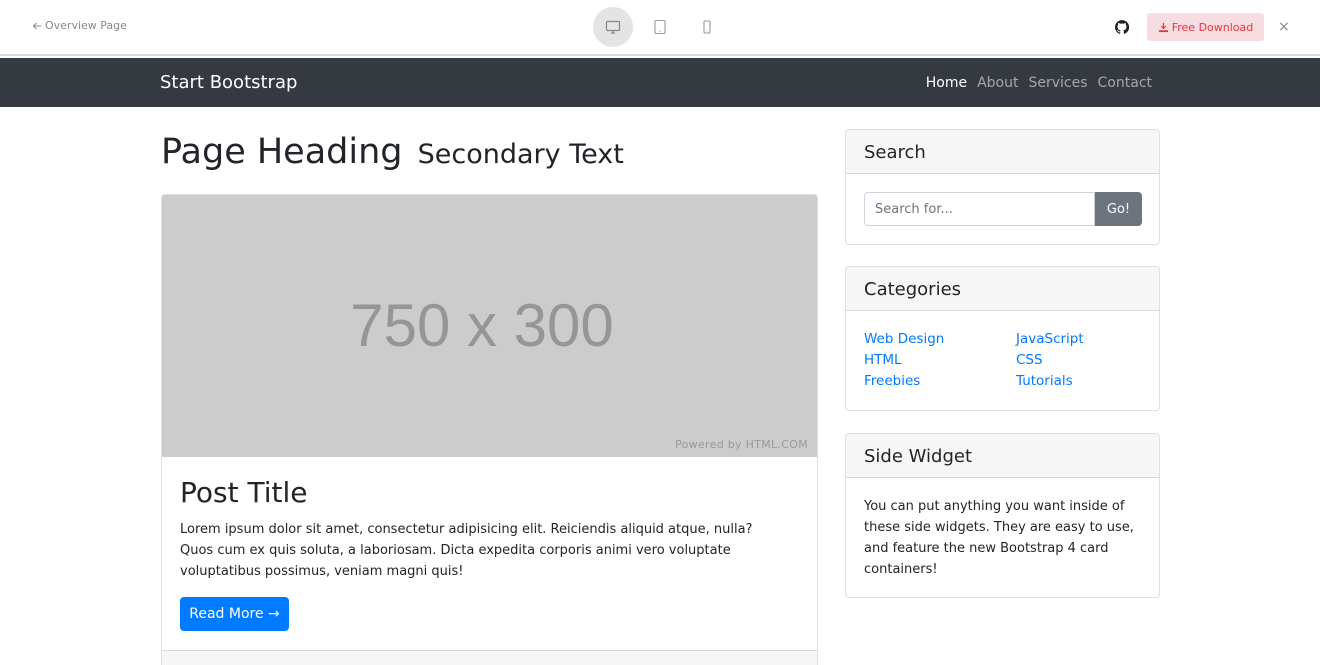 The height and width of the screenshot is (665, 1320). I want to click on free-download-button: Free Download, so click(1205, 27).